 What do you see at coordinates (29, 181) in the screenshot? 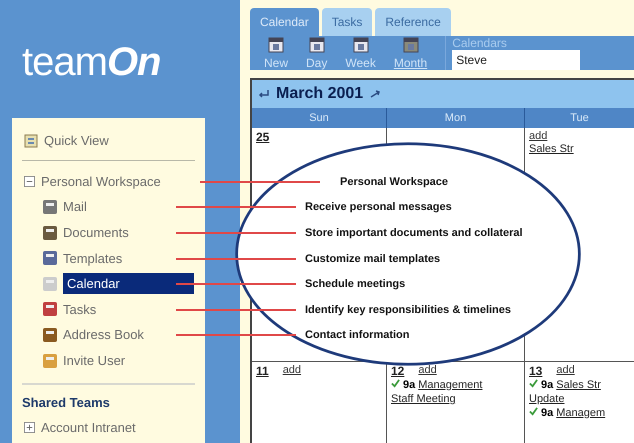
I see `collapse-icon` at bounding box center [29, 181].